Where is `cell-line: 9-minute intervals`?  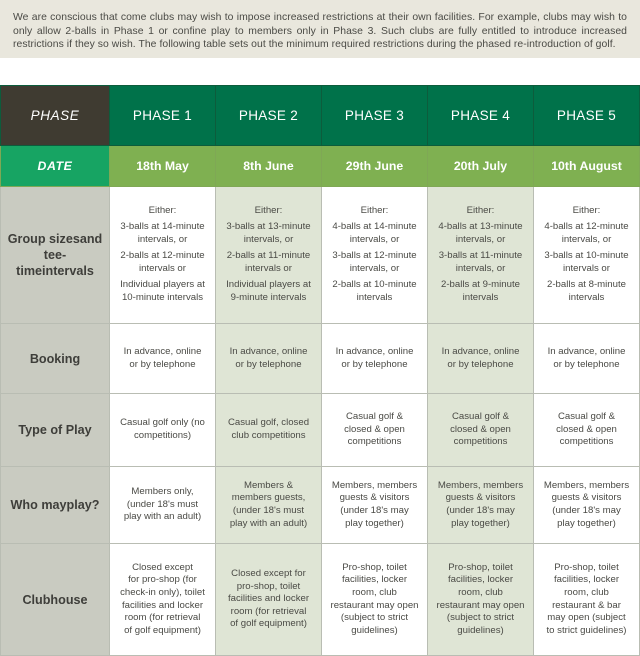 cell-line: 9-minute intervals is located at coordinates (268, 297).